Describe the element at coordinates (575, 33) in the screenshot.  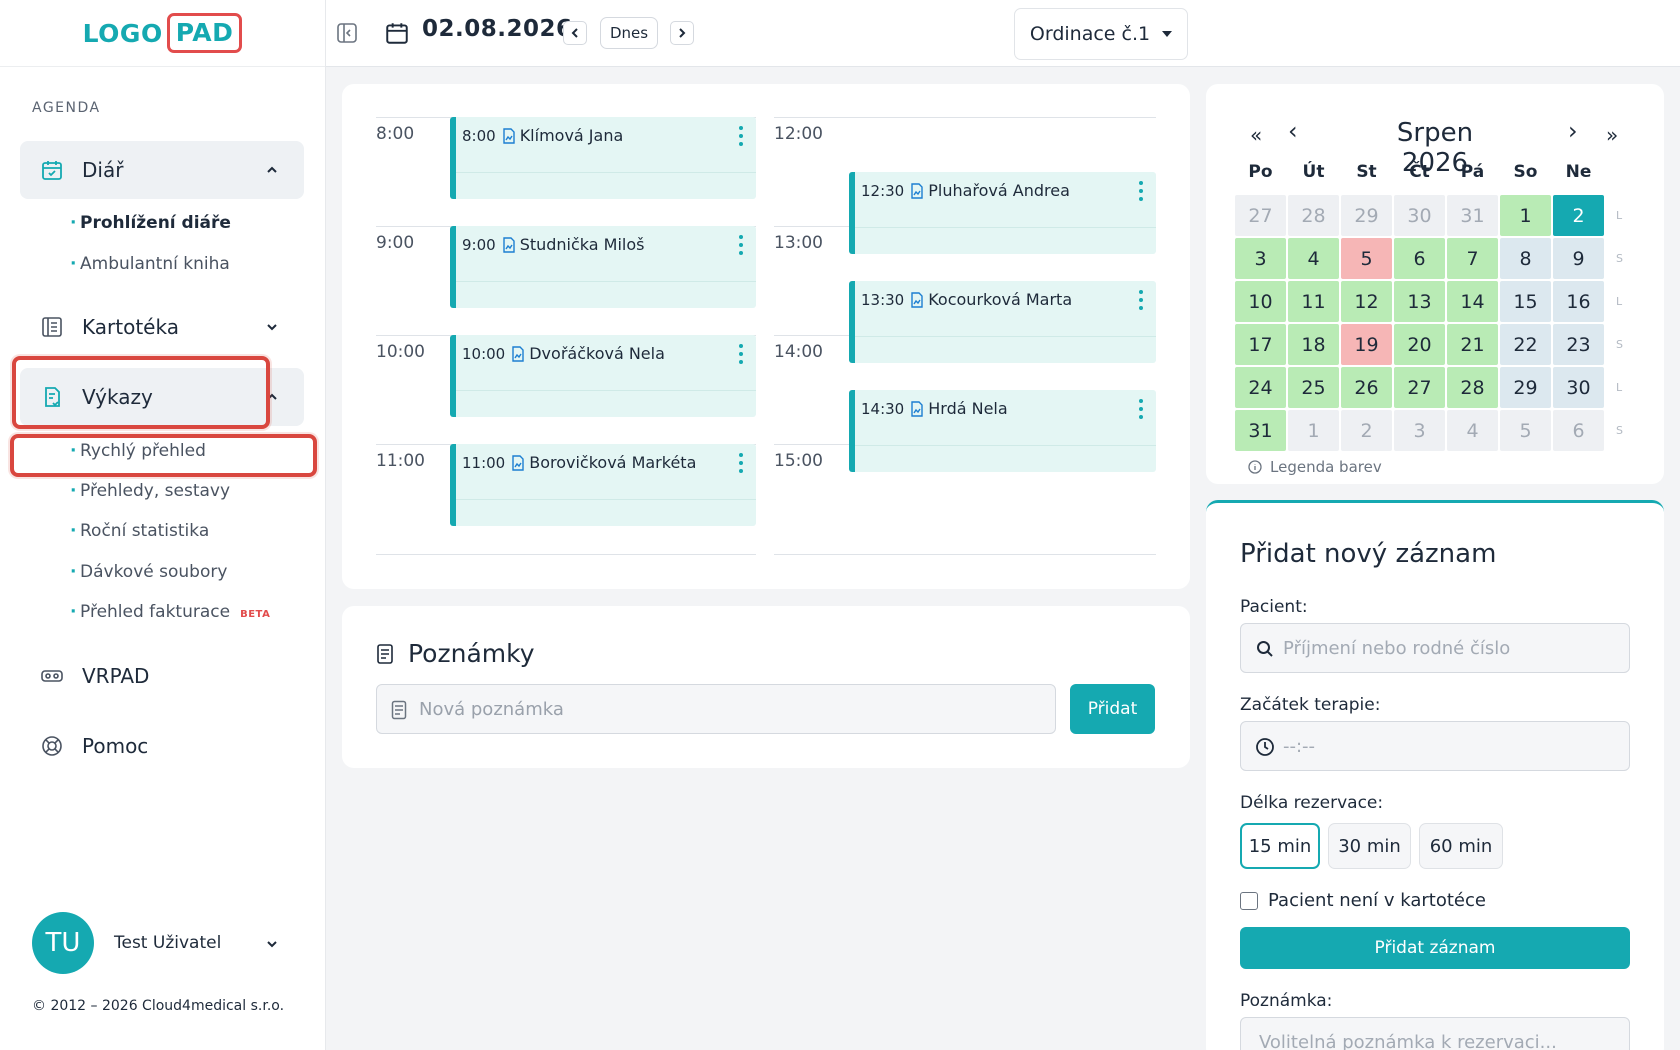
I see `prev-day-button` at that location.